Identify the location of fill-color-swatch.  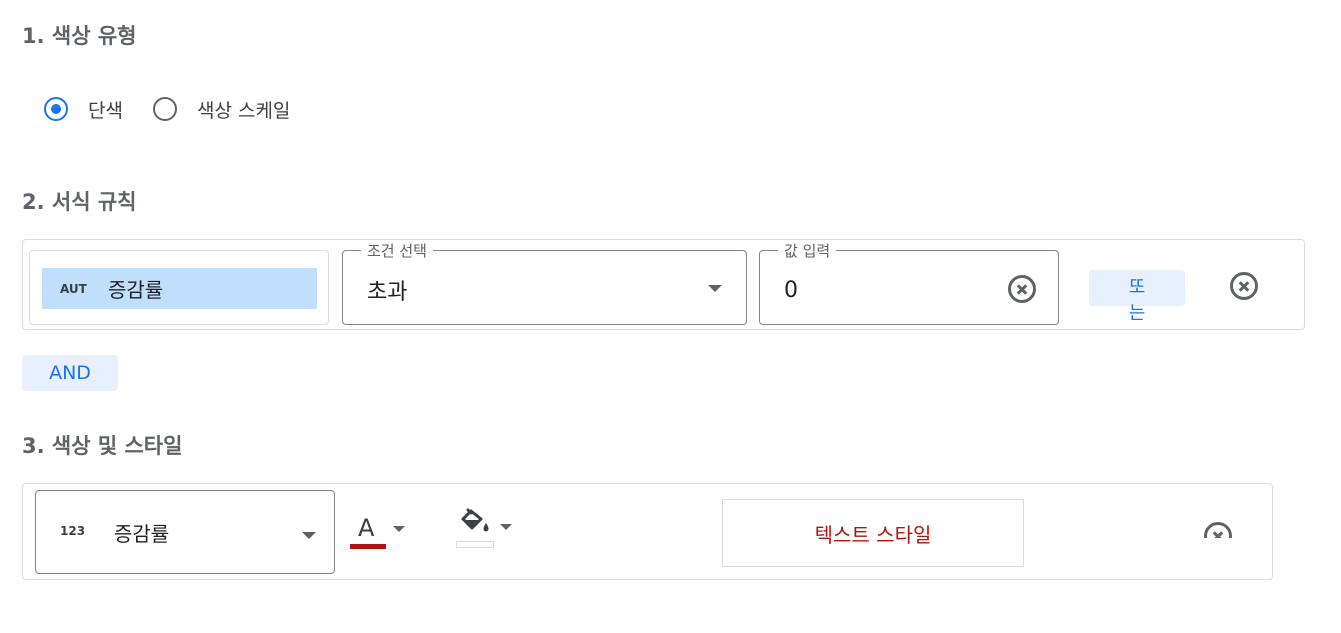
(475, 544).